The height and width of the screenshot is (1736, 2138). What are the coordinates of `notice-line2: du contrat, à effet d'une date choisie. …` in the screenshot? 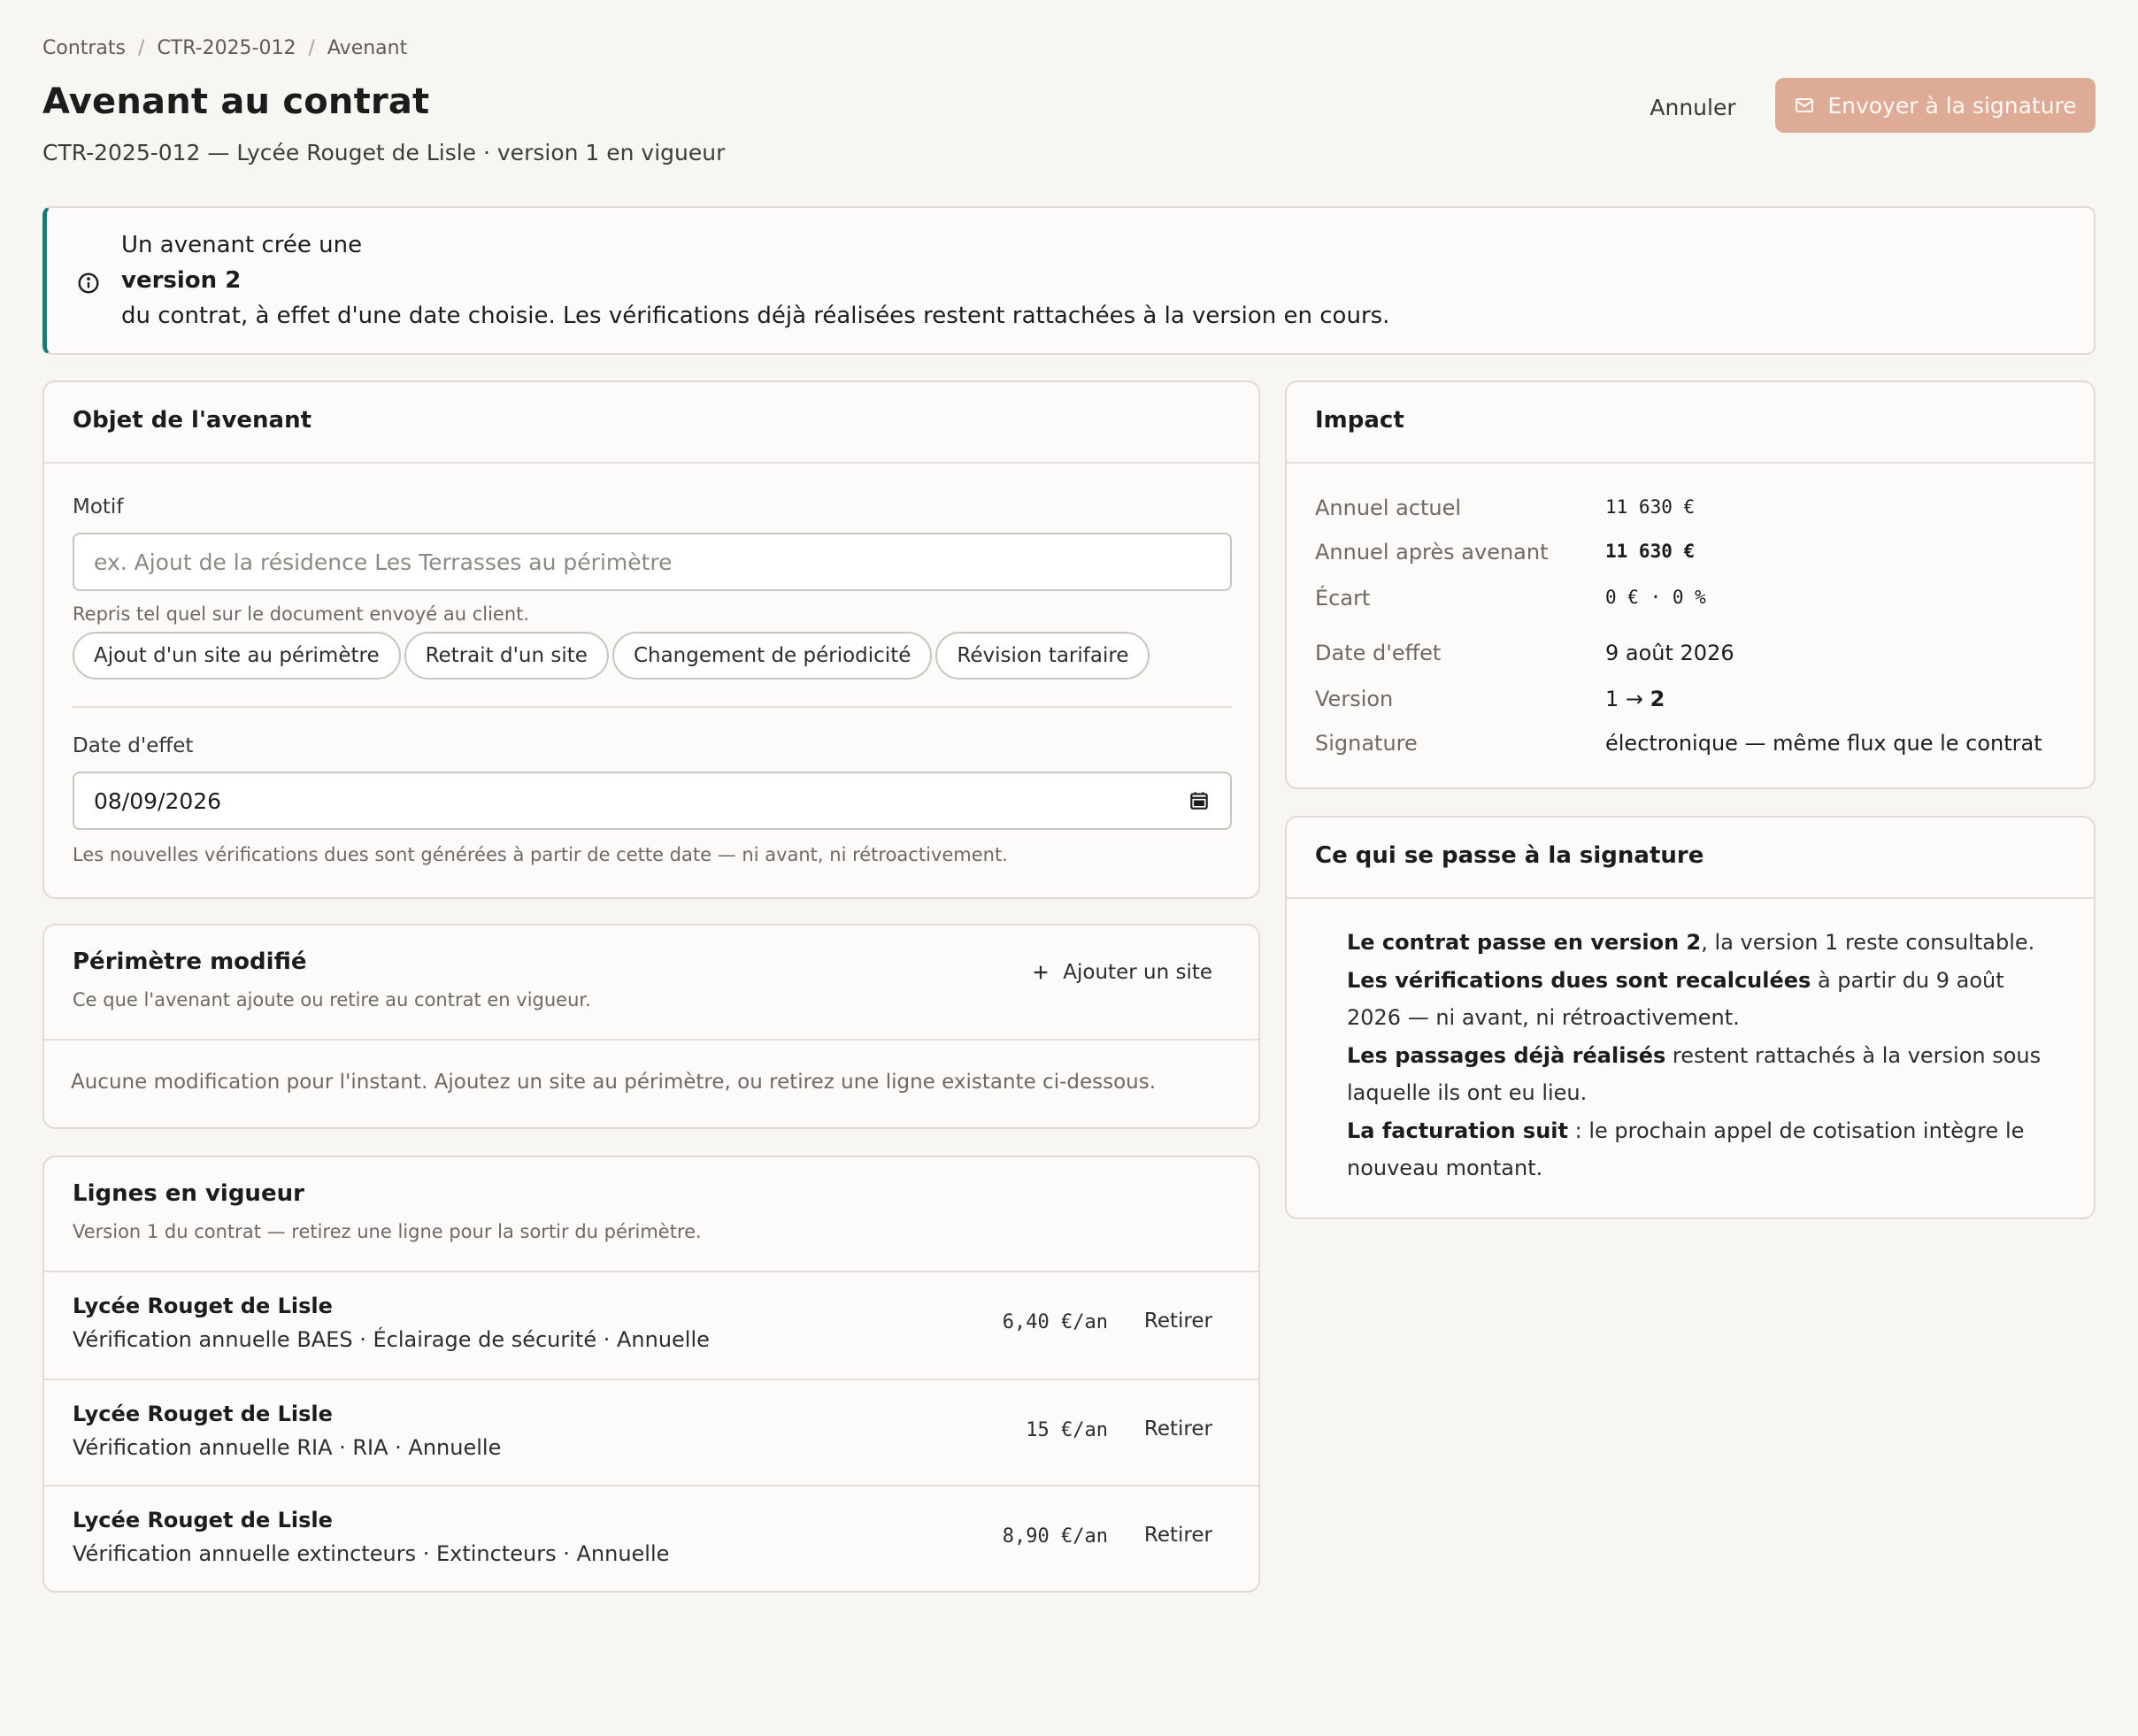 It's located at (756, 316).